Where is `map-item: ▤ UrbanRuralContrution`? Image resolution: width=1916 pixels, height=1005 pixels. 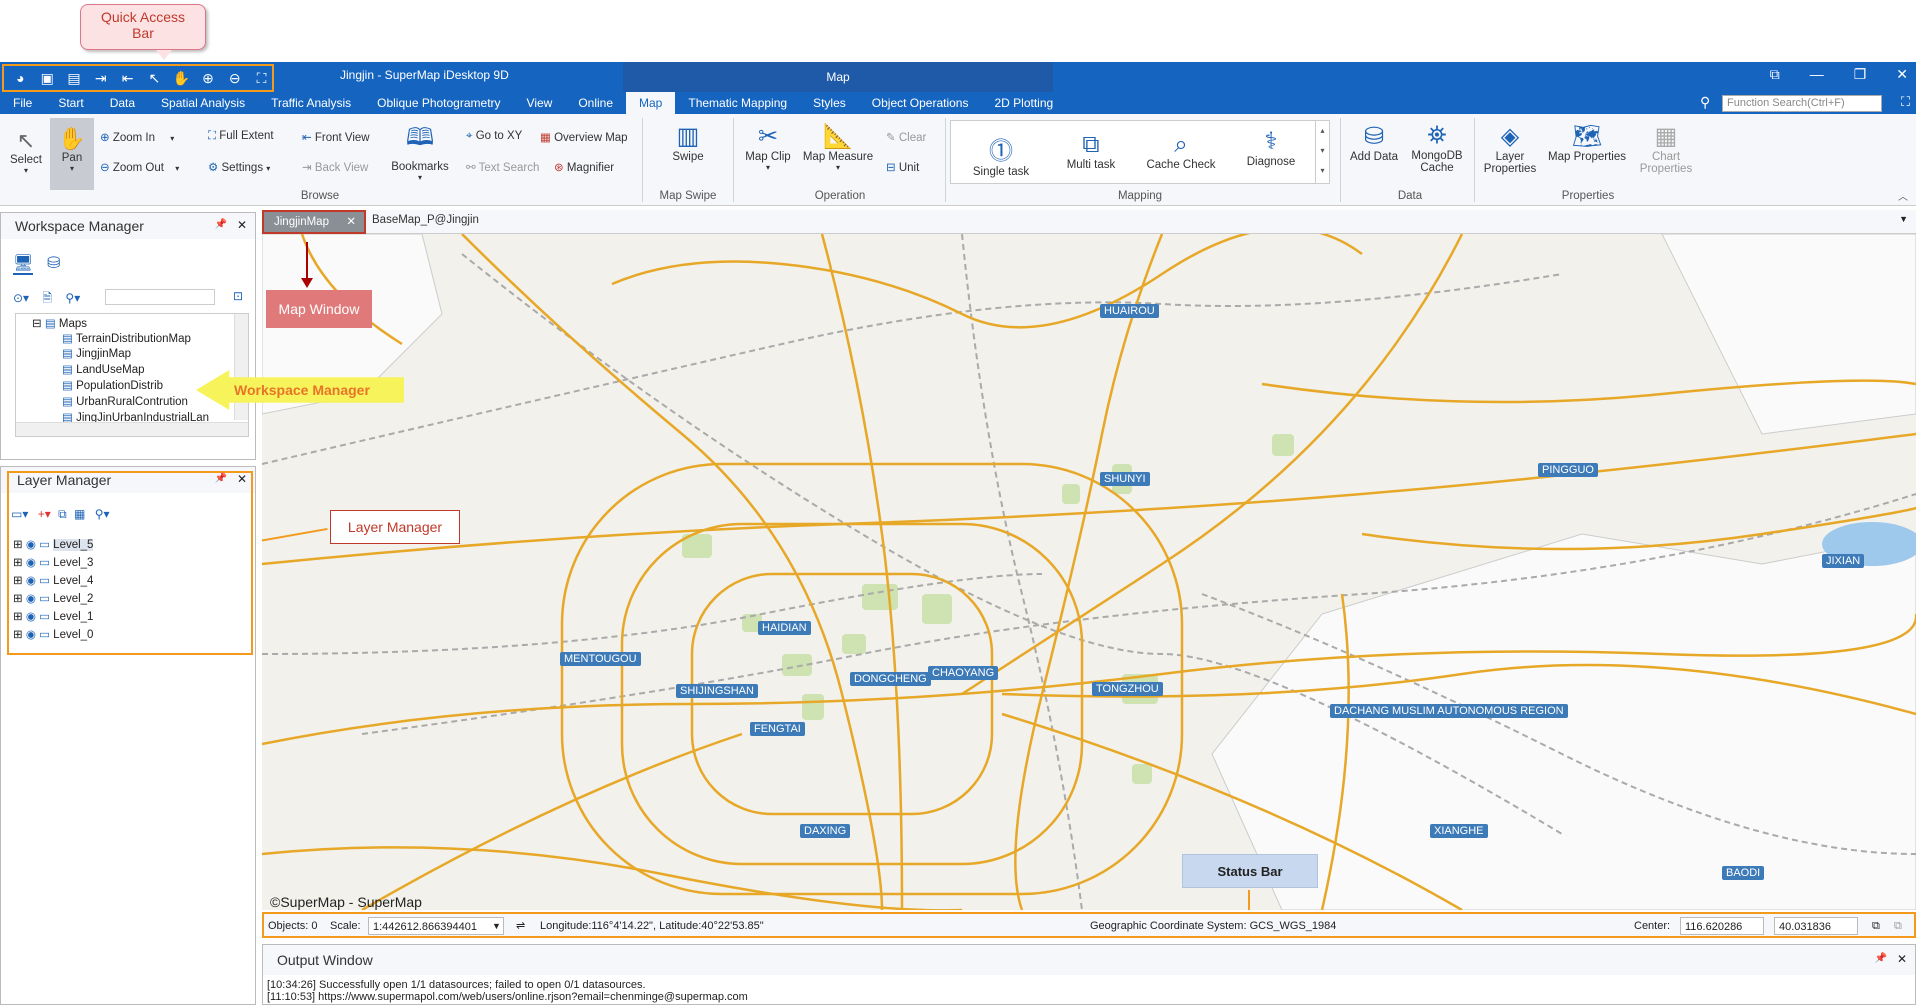
map-item: ▤ UrbanRuralContrution is located at coordinates (125, 401).